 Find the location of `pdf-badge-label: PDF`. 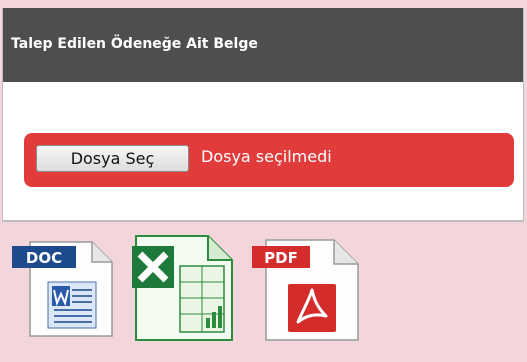

pdf-badge-label: PDF is located at coordinates (281, 258).